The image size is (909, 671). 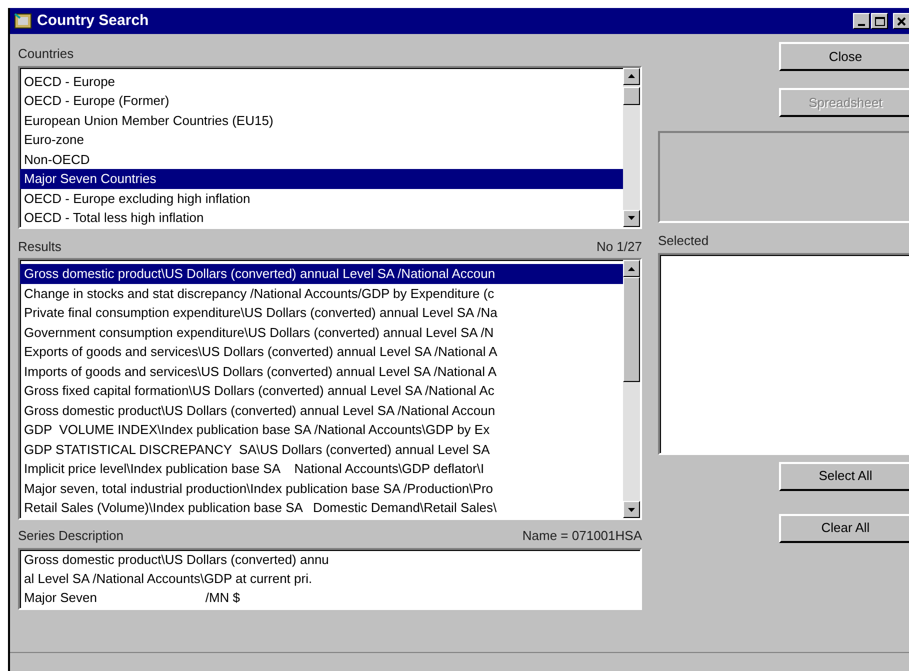 I want to click on description-box: Gross domestic product\US Dollars (converted) annu al Level SA /National Accounts\GDP at current pri. Major Seven /MN $, so click(x=330, y=579).